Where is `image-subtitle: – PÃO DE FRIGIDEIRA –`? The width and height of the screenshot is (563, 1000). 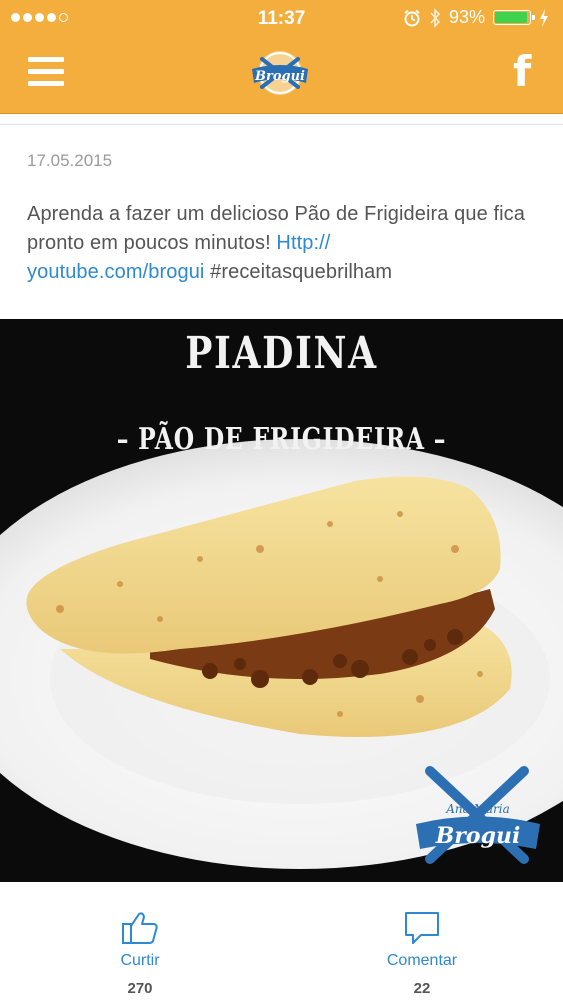 image-subtitle: – PÃO DE FRIGIDEIRA – is located at coordinates (281, 439).